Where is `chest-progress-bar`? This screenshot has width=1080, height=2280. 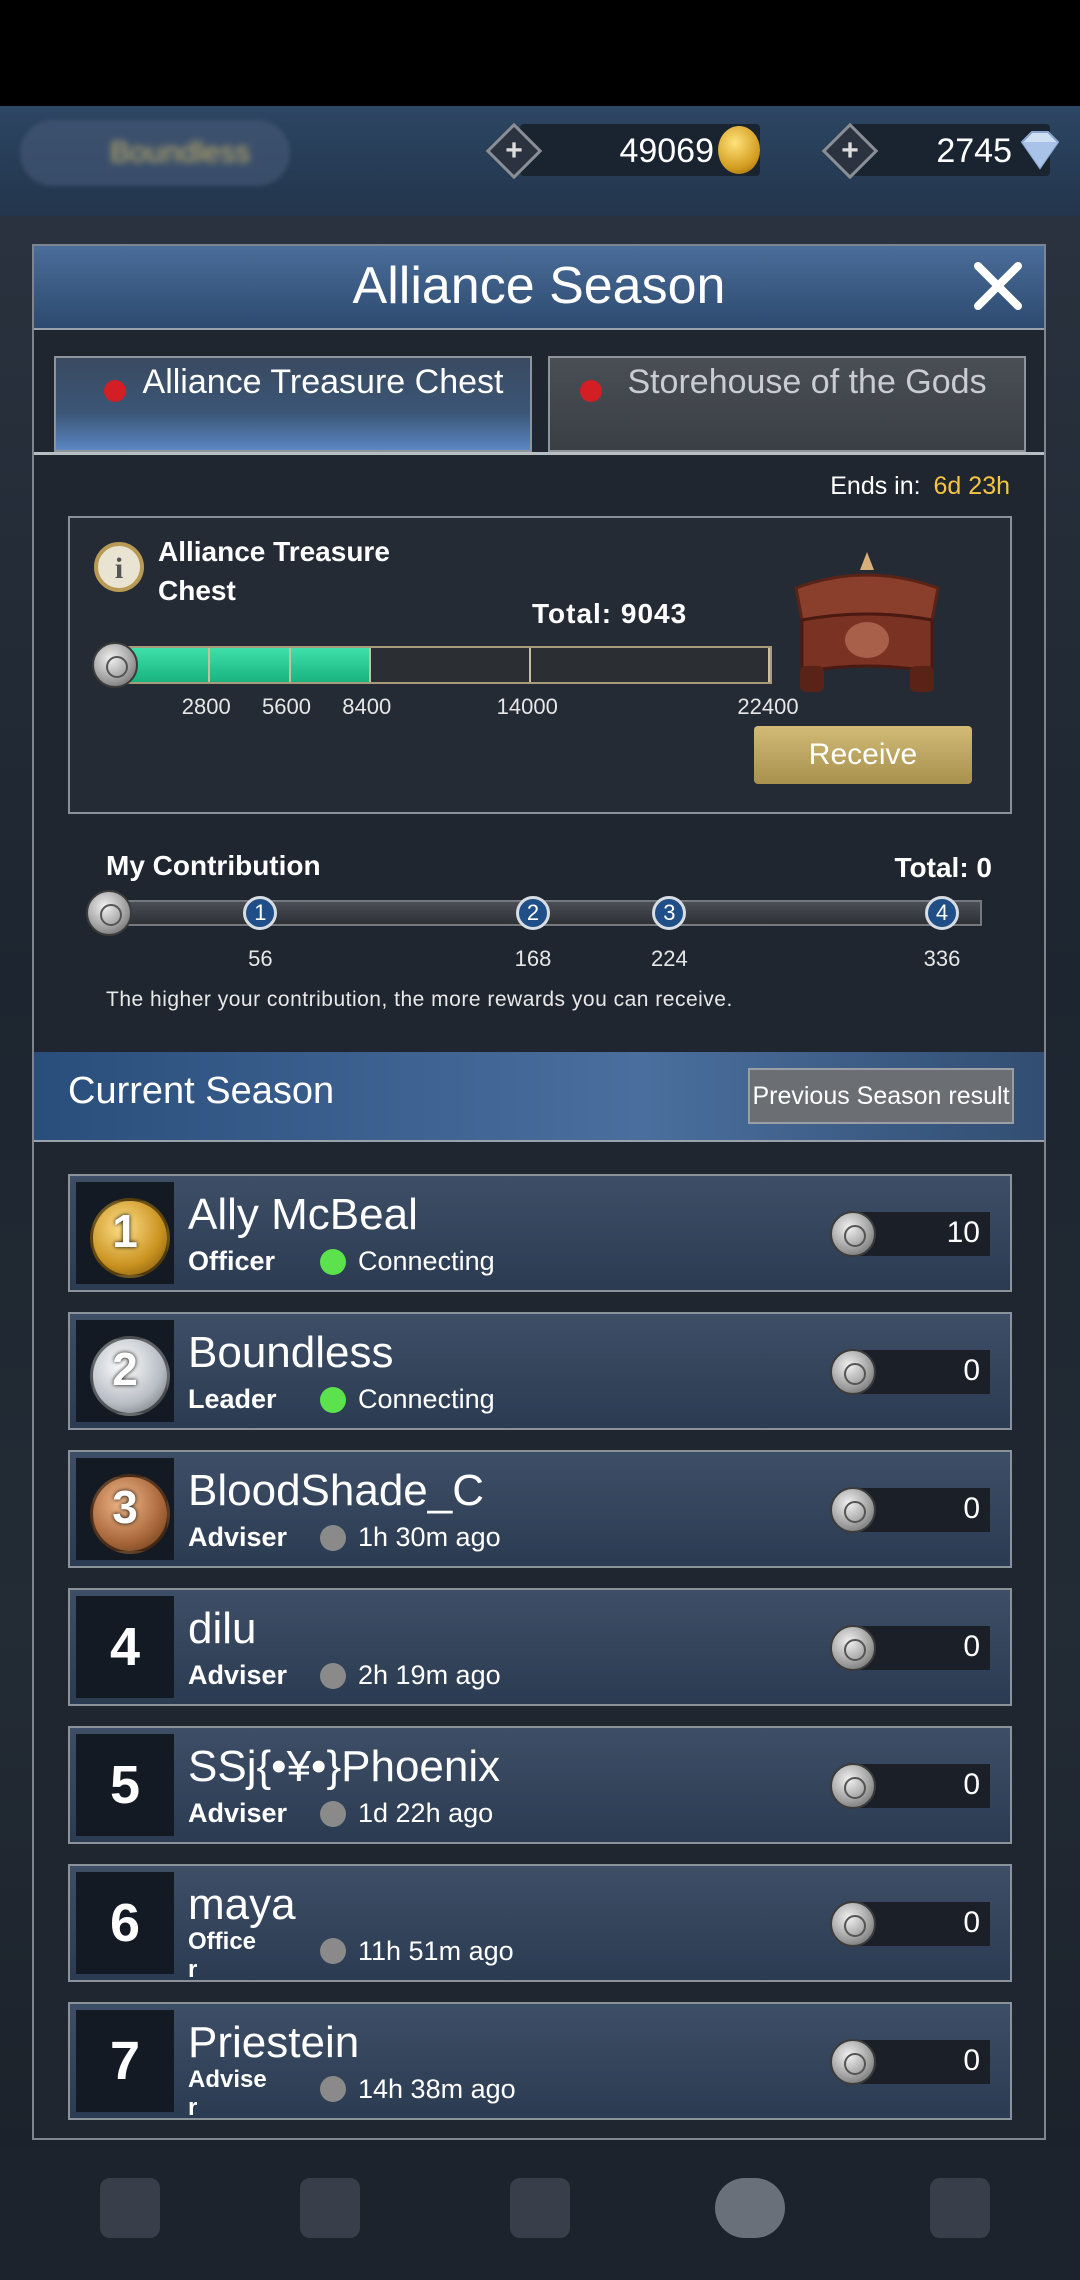
chest-progress-bar is located at coordinates (449, 665).